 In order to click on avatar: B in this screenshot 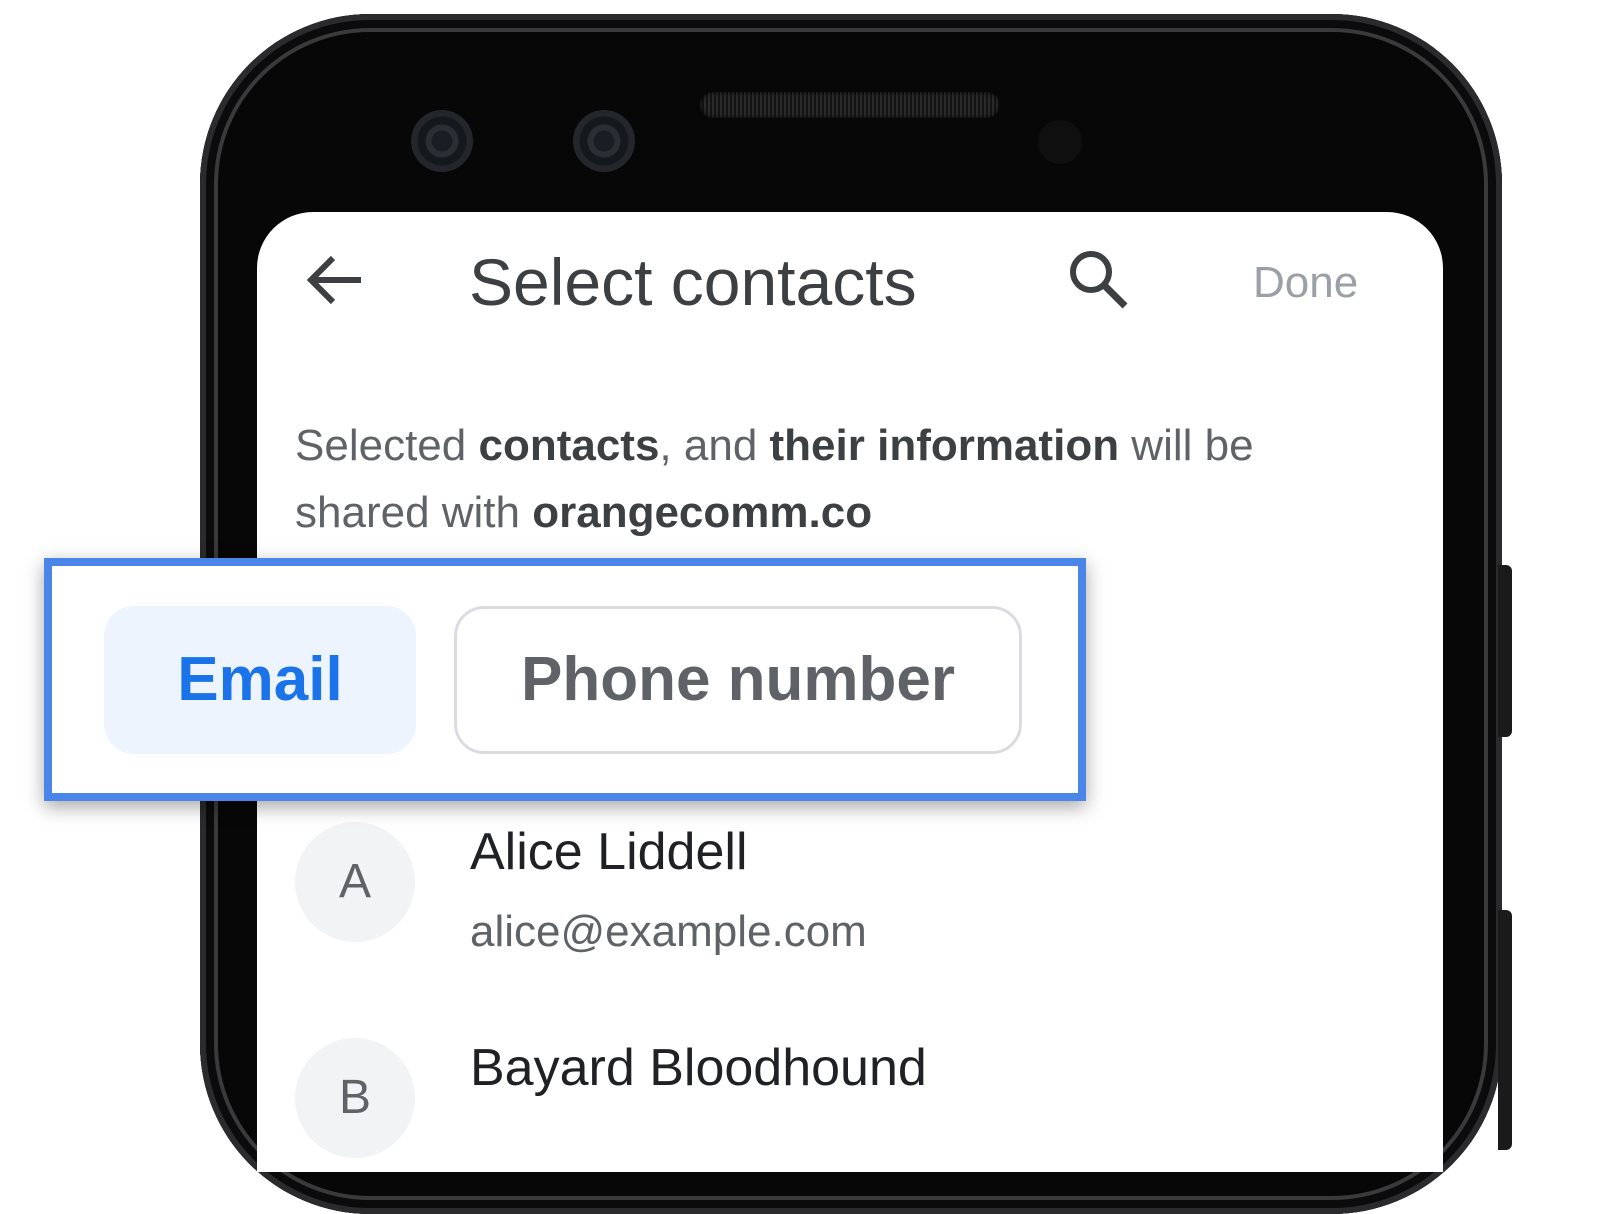, I will do `click(355, 1098)`.